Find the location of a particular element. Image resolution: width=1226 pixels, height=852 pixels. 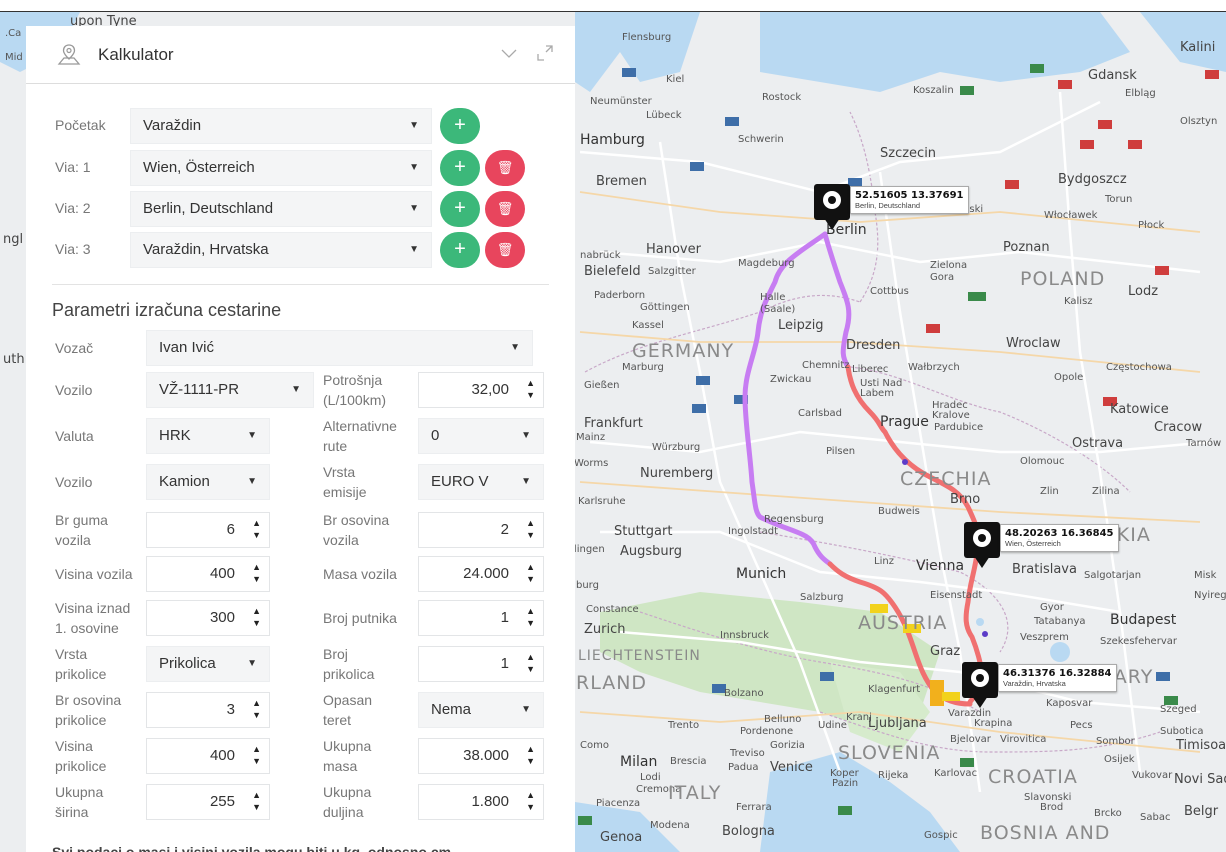

map-label: Karlovac is located at coordinates (956, 773).